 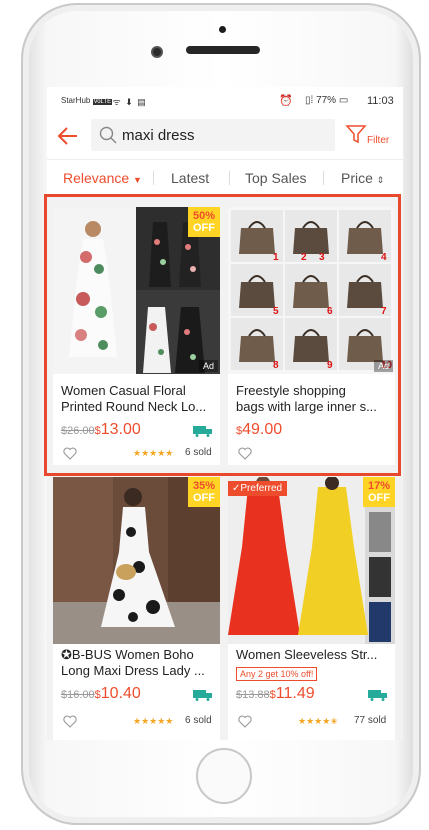 What do you see at coordinates (224, 776) in the screenshot?
I see `home-button` at bounding box center [224, 776].